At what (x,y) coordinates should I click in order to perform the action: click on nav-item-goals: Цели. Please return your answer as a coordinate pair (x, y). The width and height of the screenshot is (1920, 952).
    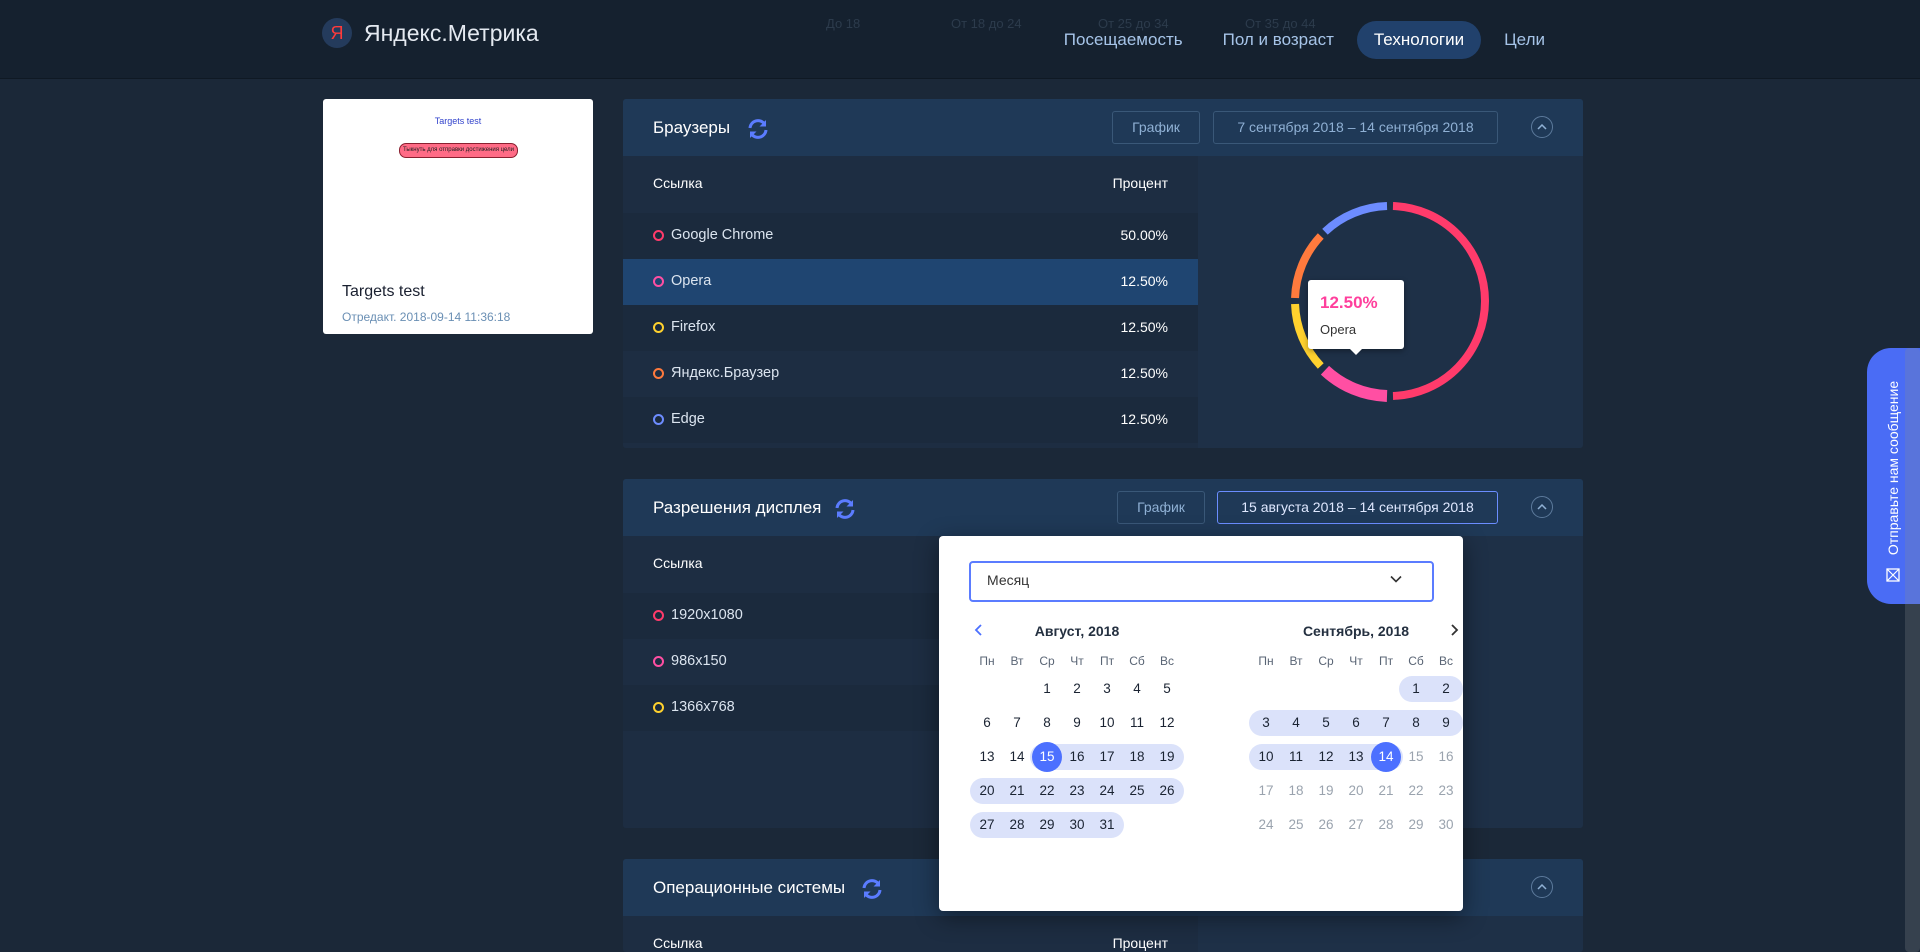
    Looking at the image, I should click on (1524, 40).